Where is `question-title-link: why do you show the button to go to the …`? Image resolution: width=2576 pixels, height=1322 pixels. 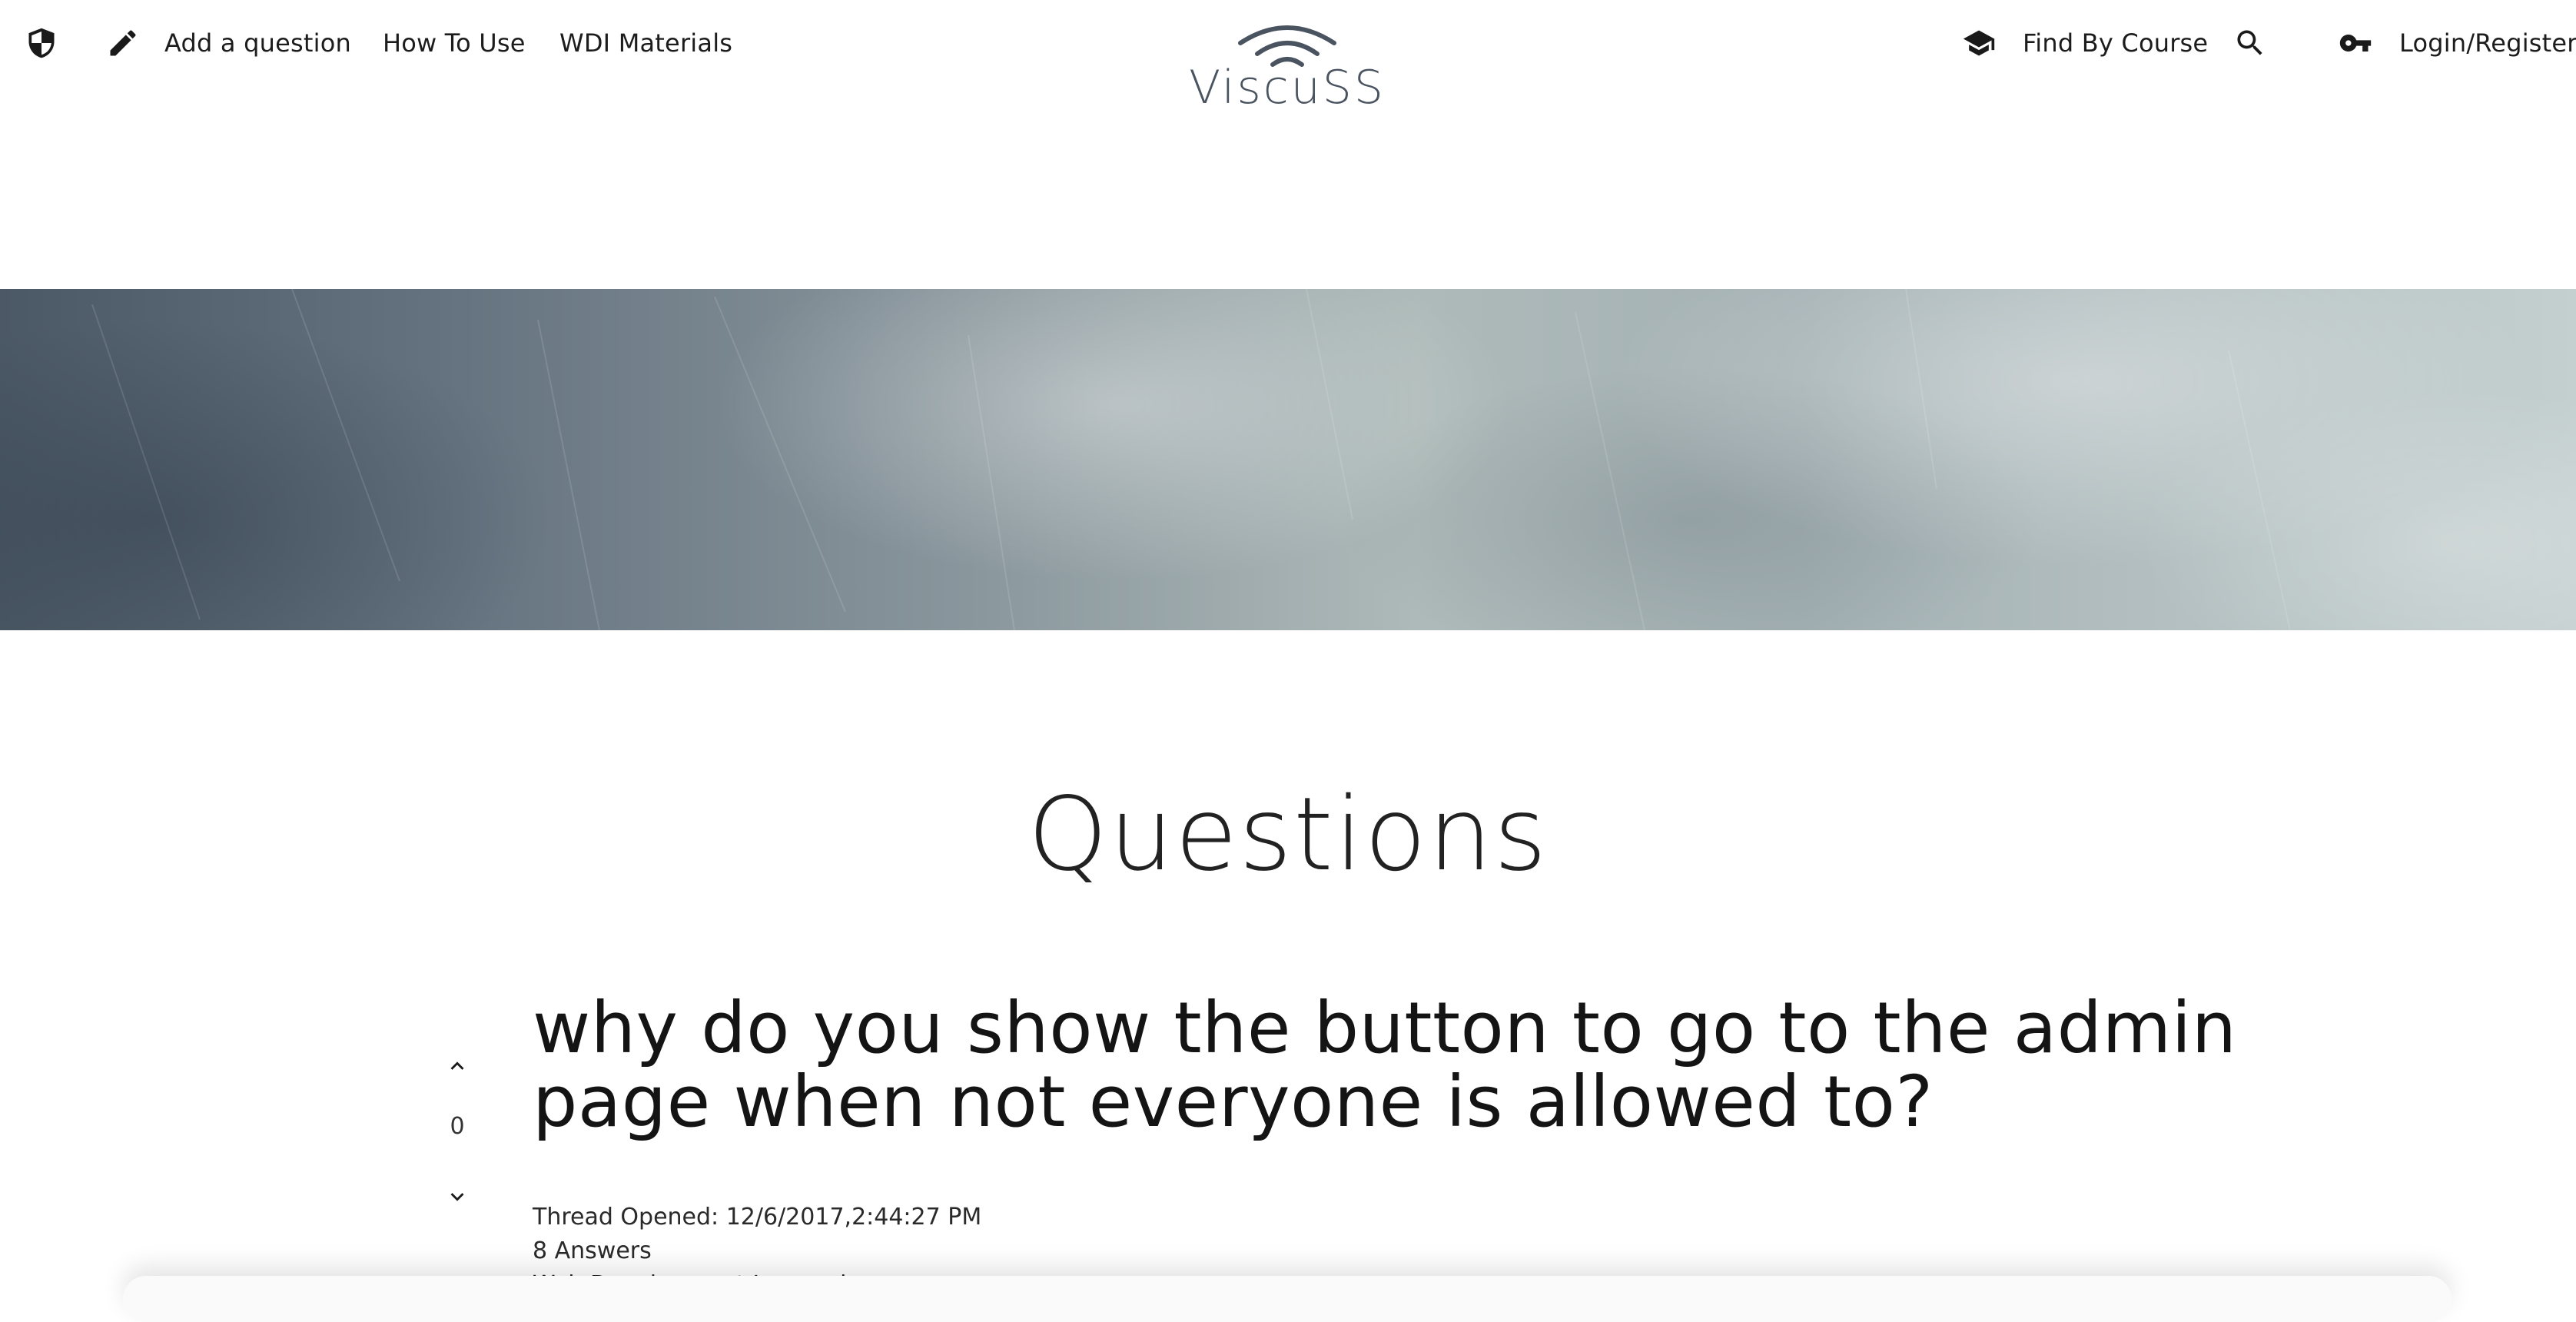
question-title-link: why do you show the button to go to the … is located at coordinates (1416, 1066).